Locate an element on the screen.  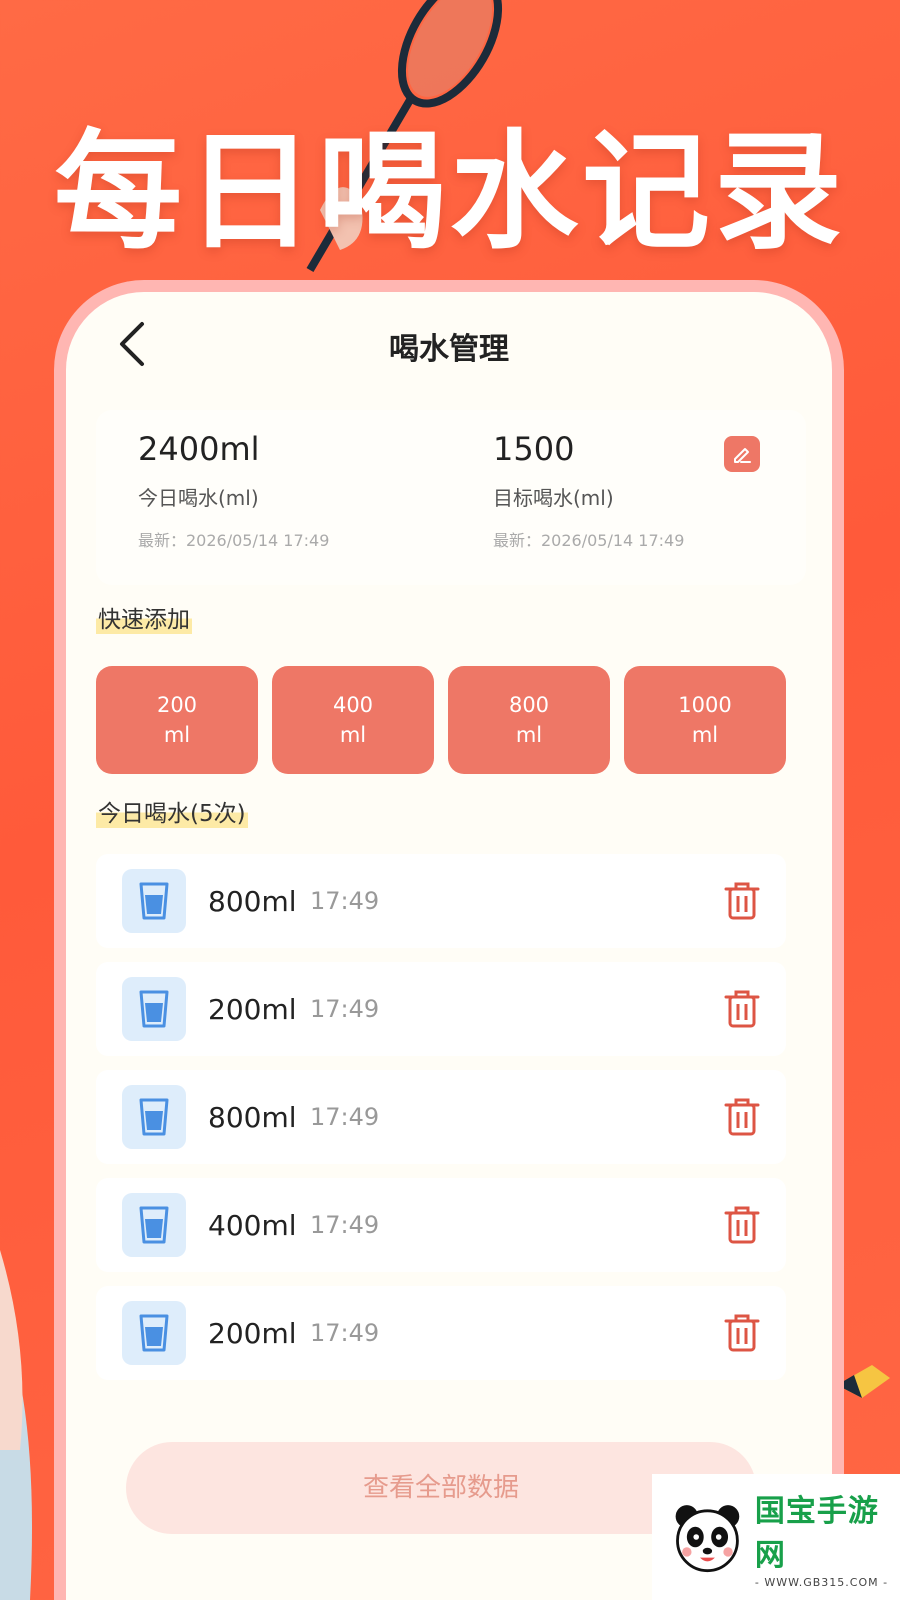
quick-add-200-button: 200 ml is located at coordinates (177, 720).